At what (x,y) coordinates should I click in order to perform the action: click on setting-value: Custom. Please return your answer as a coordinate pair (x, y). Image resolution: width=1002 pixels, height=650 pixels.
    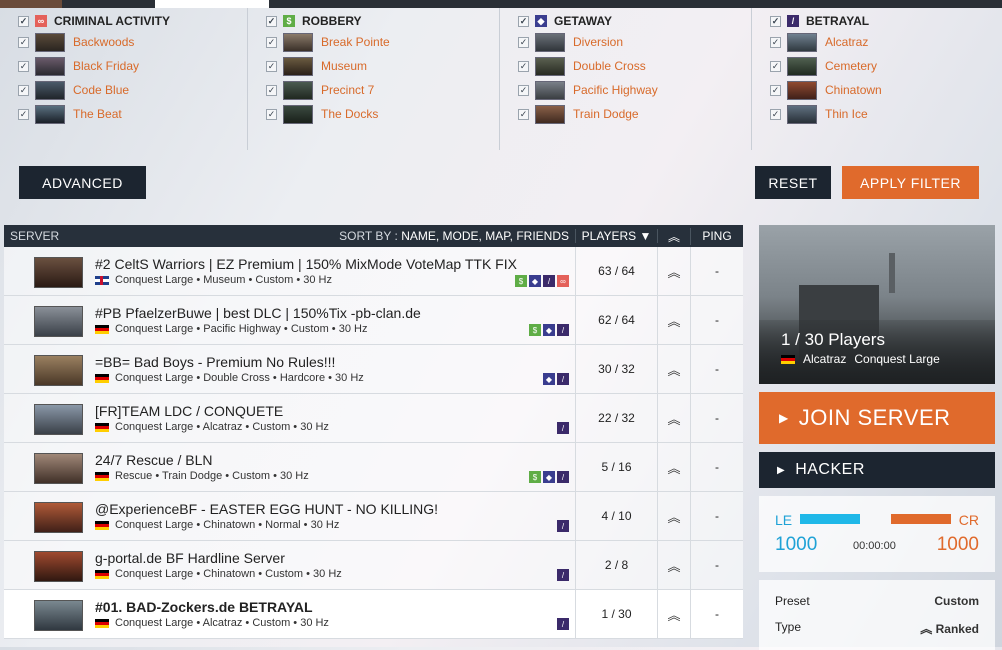
    Looking at the image, I should click on (956, 601).